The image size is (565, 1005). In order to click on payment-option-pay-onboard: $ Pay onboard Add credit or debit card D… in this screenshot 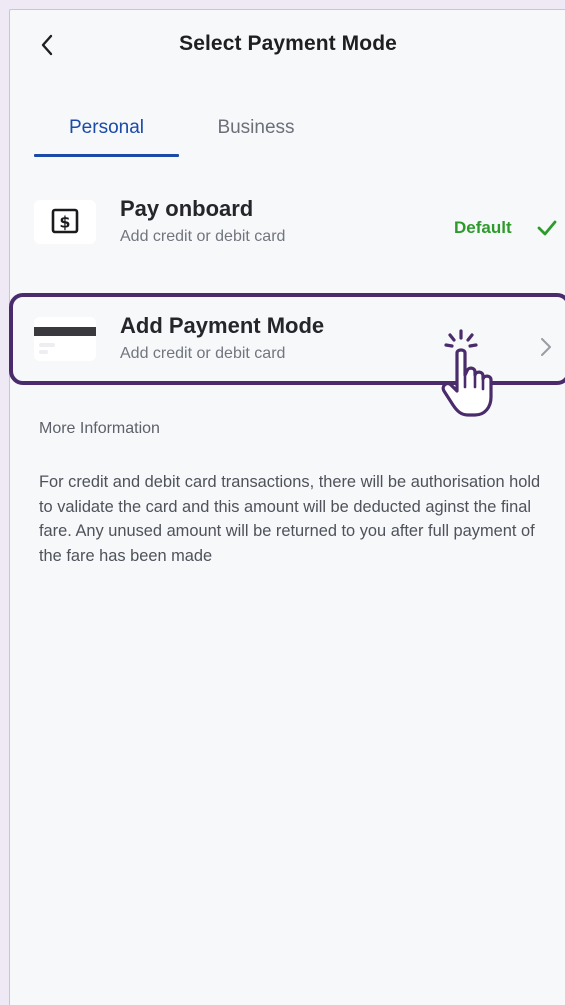, I will do `click(287, 228)`.